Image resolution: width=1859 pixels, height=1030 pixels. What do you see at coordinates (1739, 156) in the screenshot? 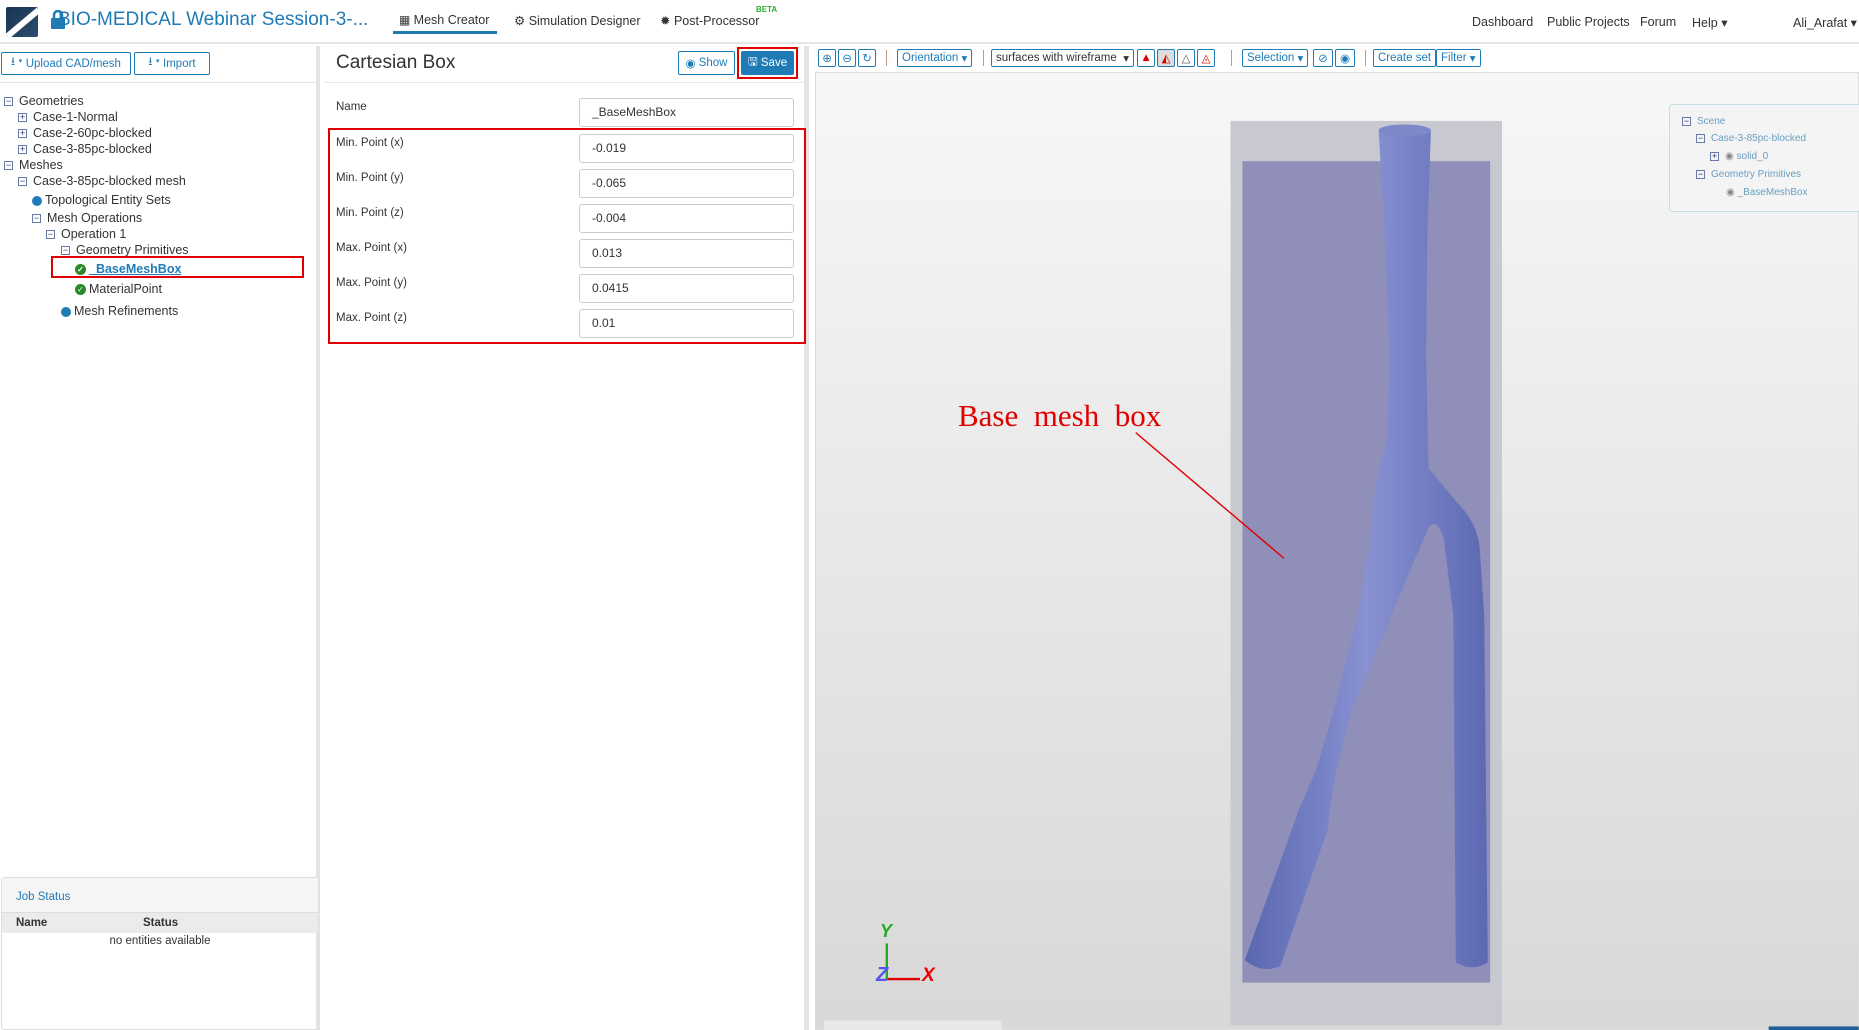
I see `scene-solid: + ◉ solid_0` at bounding box center [1739, 156].